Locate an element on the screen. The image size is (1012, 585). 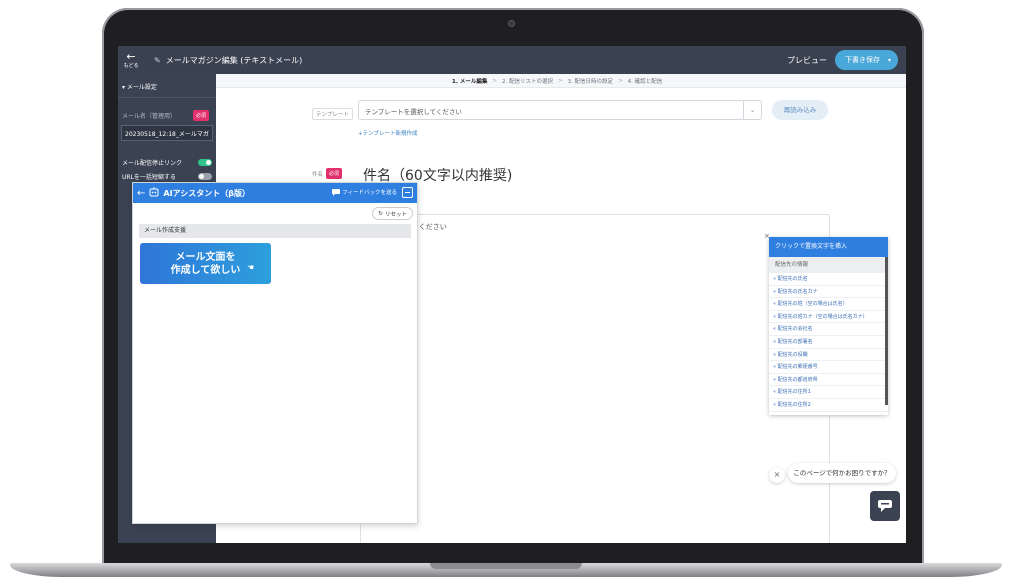
preview-button: プレビュー is located at coordinates (807, 60).